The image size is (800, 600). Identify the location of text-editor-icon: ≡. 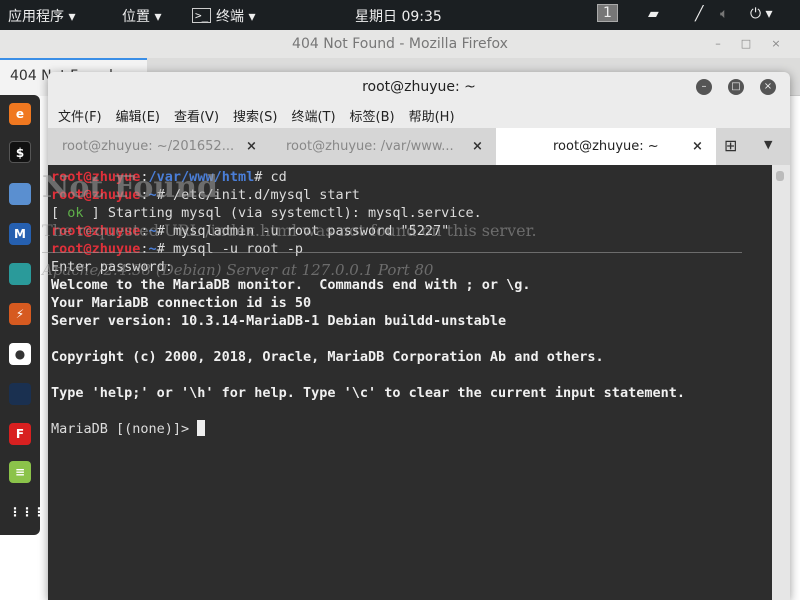
(20, 472).